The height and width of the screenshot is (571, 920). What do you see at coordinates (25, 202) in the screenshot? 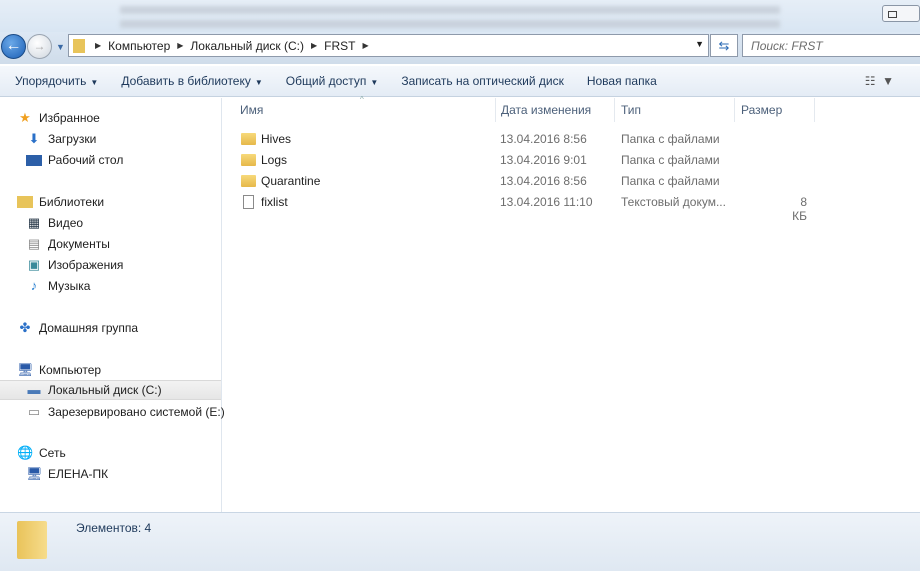
I see `libraries-icon` at bounding box center [25, 202].